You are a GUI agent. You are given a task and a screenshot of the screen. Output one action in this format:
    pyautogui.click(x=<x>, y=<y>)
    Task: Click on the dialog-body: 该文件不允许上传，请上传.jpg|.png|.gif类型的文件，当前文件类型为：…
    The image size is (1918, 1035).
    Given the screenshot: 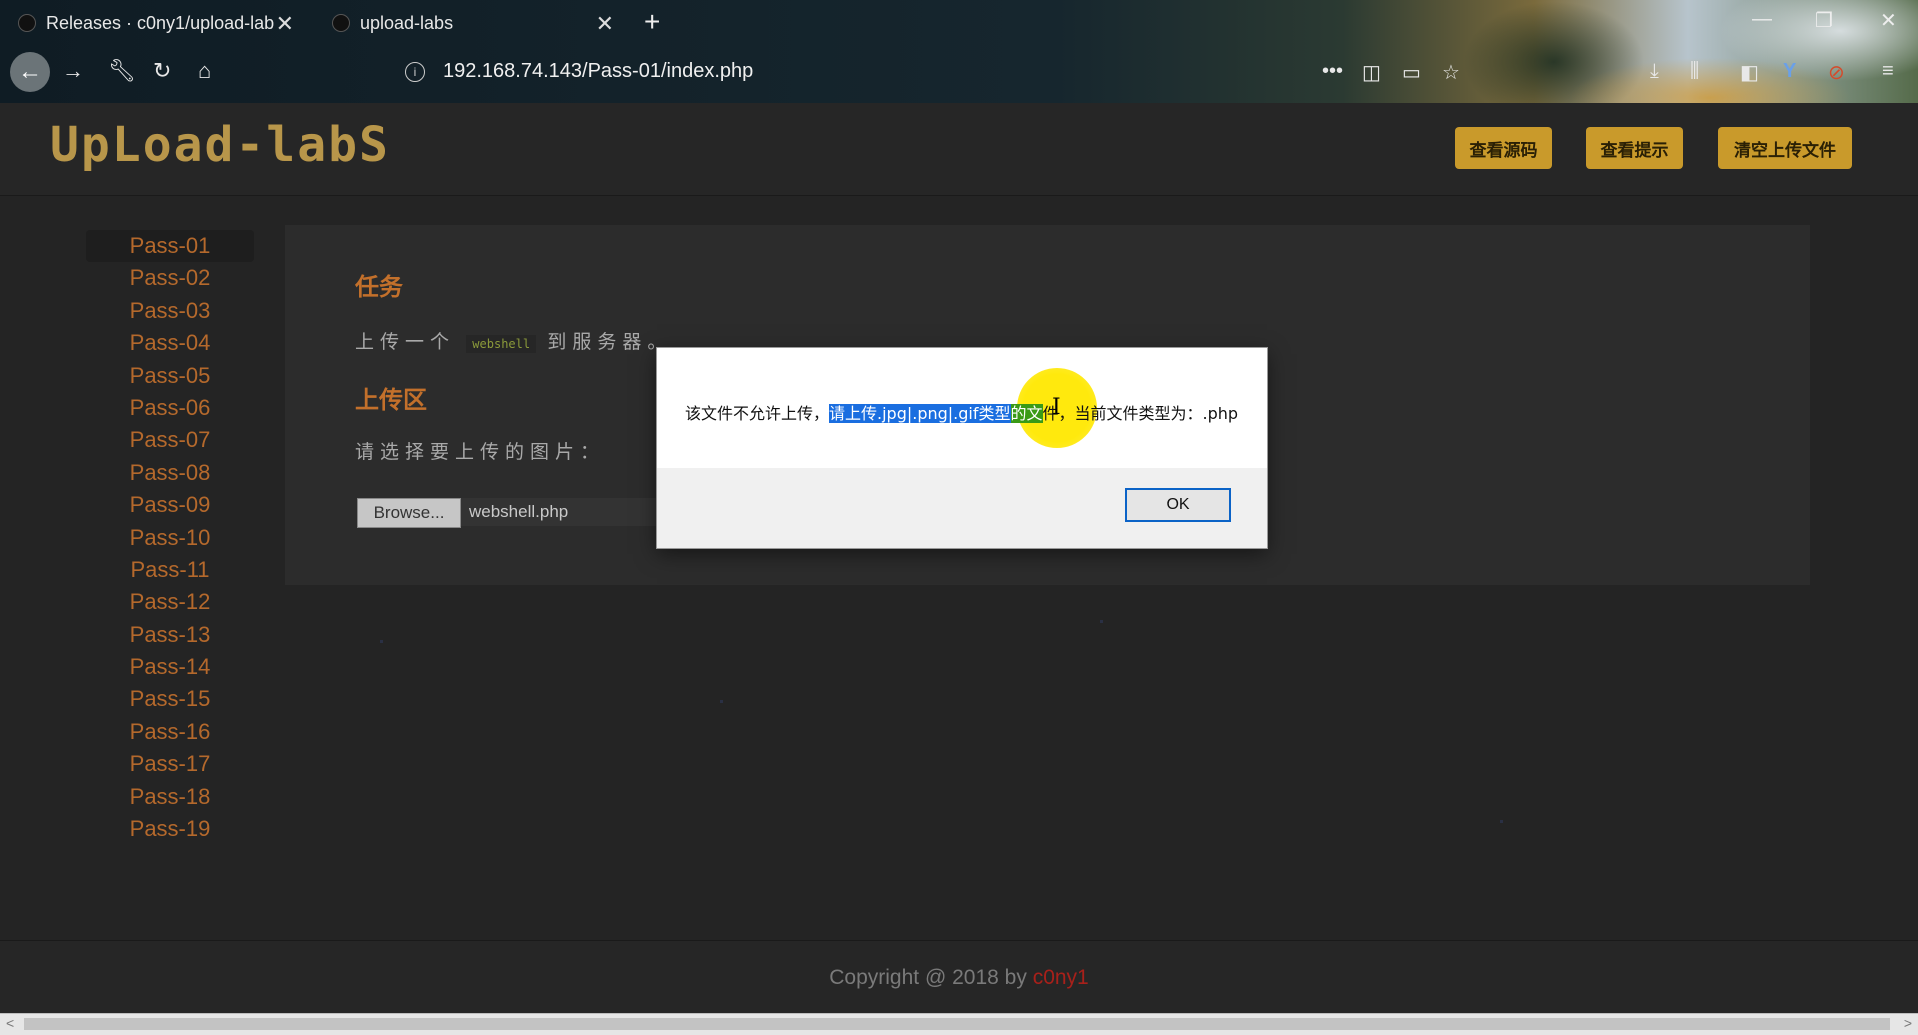 What is the action you would take?
    pyautogui.click(x=962, y=408)
    